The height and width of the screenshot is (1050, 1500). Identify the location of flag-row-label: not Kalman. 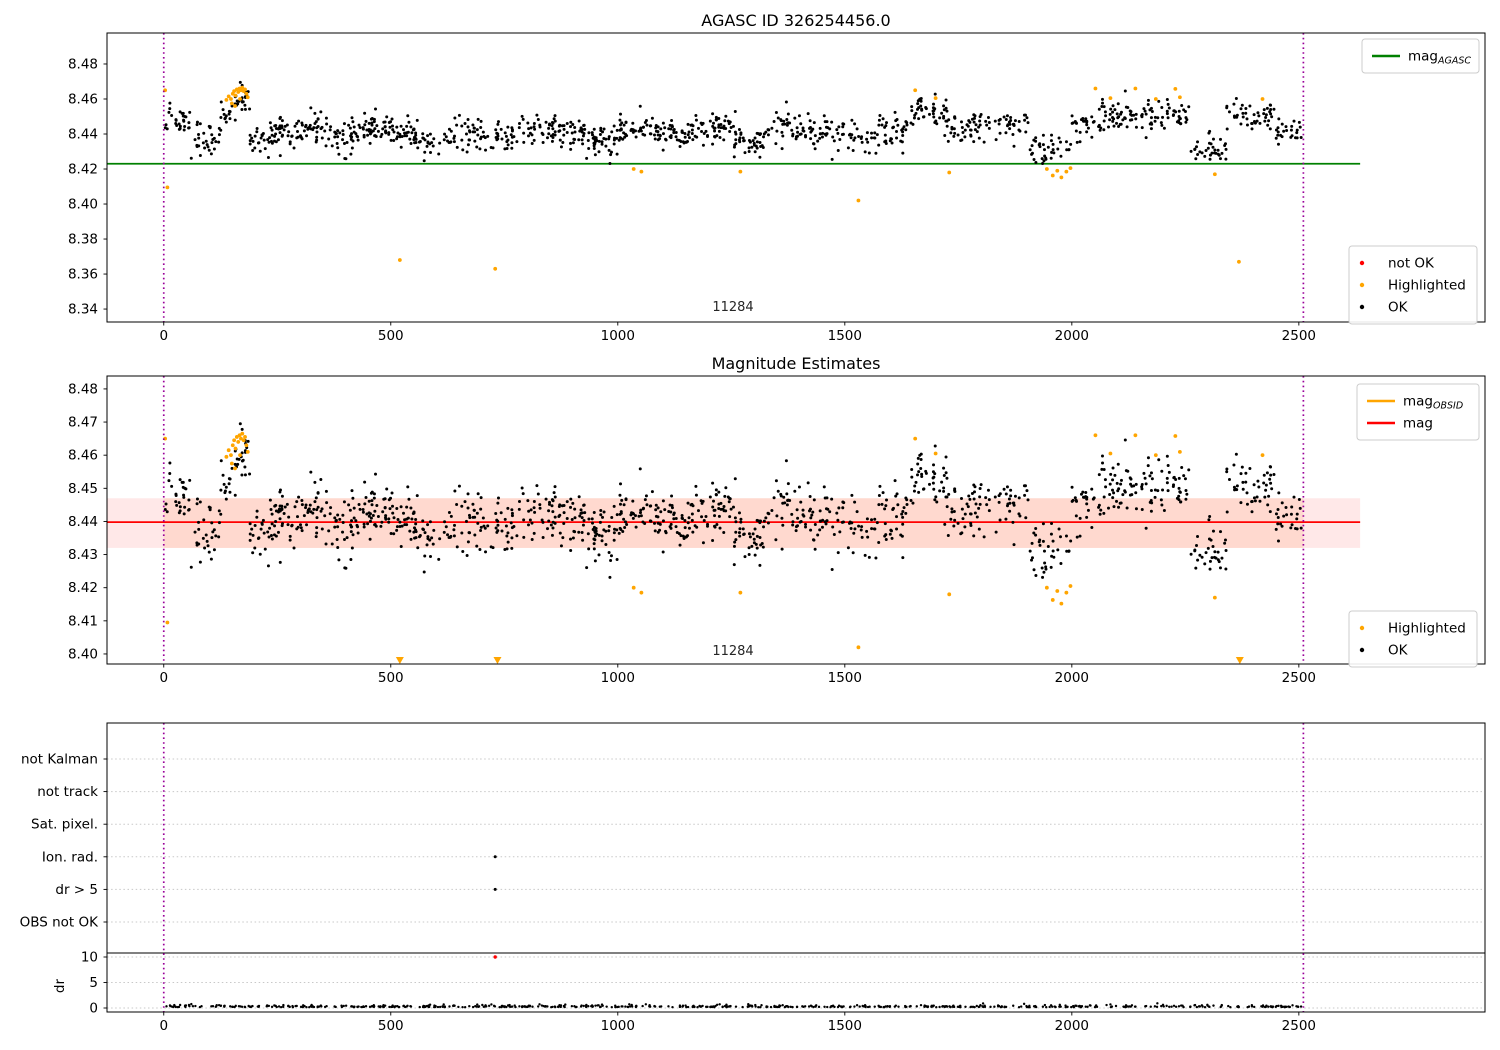
(59, 760).